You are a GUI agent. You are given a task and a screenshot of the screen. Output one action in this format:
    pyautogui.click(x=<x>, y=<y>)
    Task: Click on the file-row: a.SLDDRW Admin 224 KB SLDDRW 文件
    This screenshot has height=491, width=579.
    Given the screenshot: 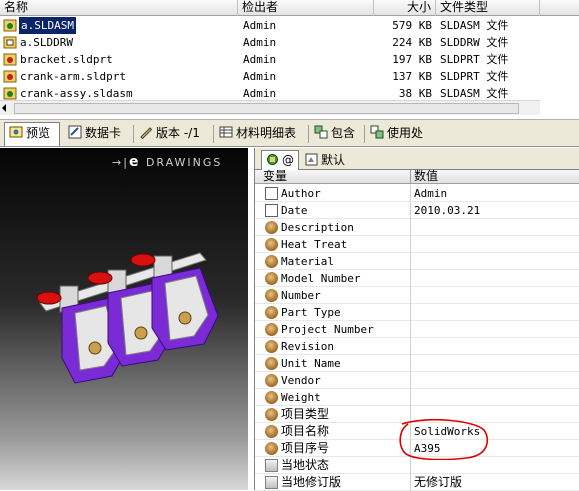 What is the action you would take?
    pyautogui.click(x=270, y=42)
    